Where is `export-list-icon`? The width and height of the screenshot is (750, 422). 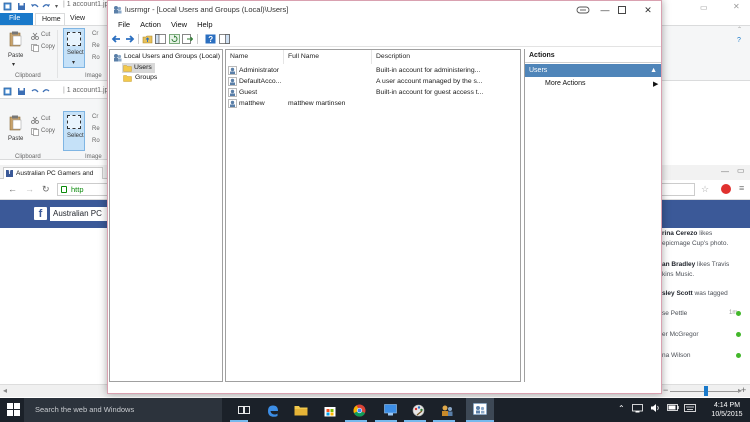
export-list-icon is located at coordinates (187, 39).